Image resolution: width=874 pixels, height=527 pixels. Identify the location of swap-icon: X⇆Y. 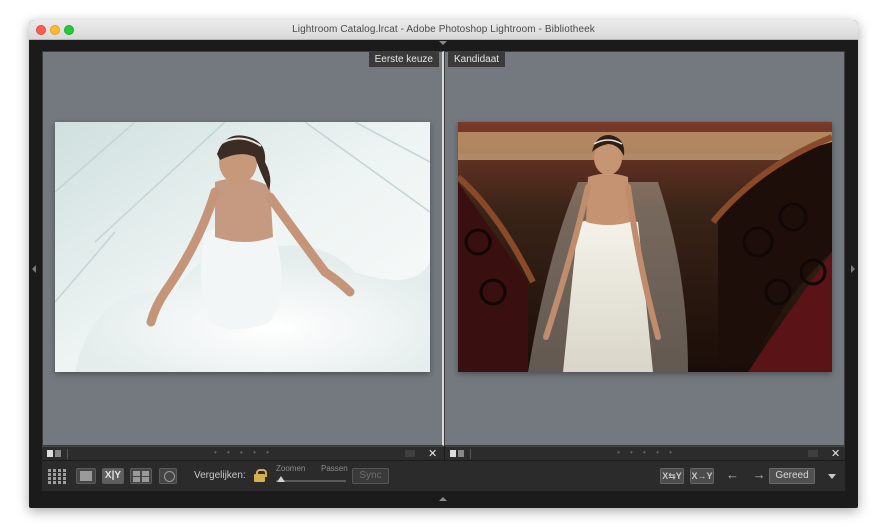
(672, 476).